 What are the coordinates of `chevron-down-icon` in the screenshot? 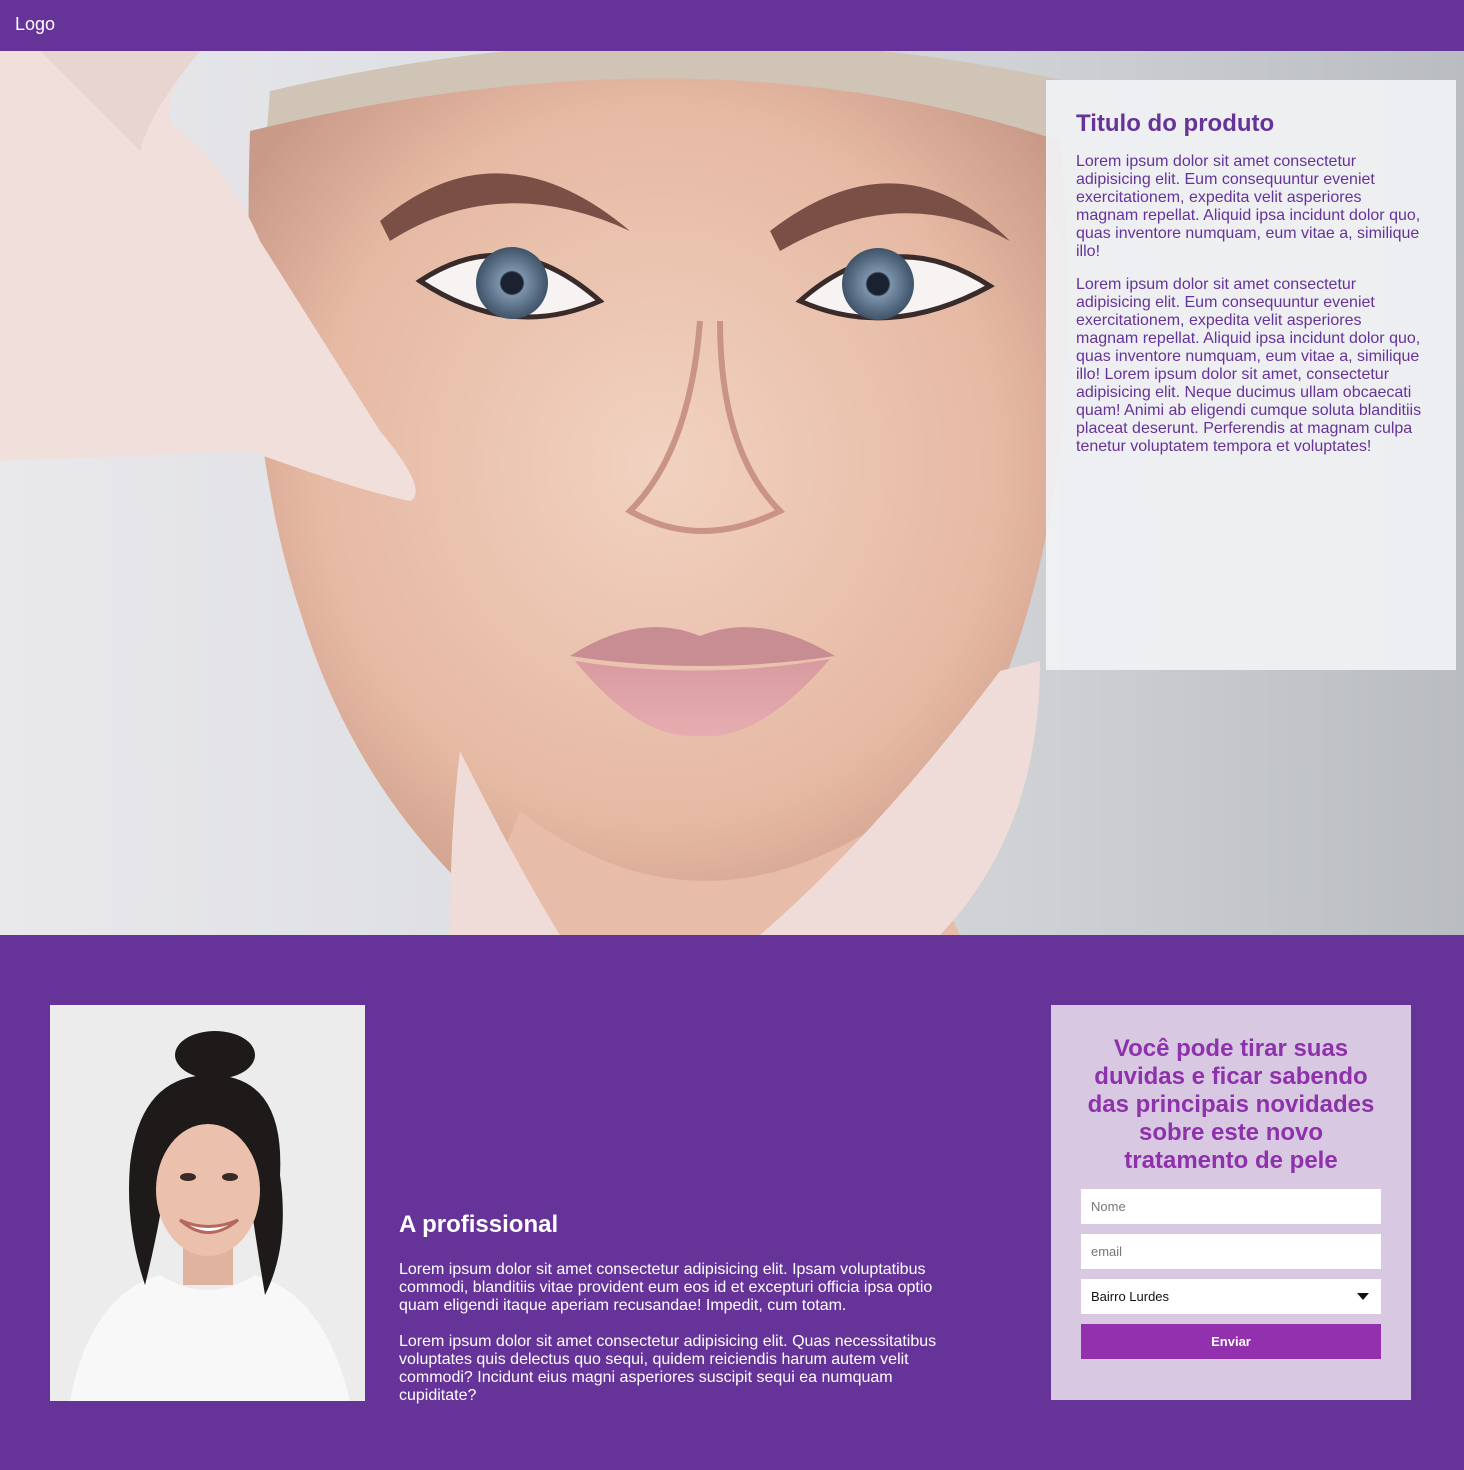 It's located at (1363, 1296).